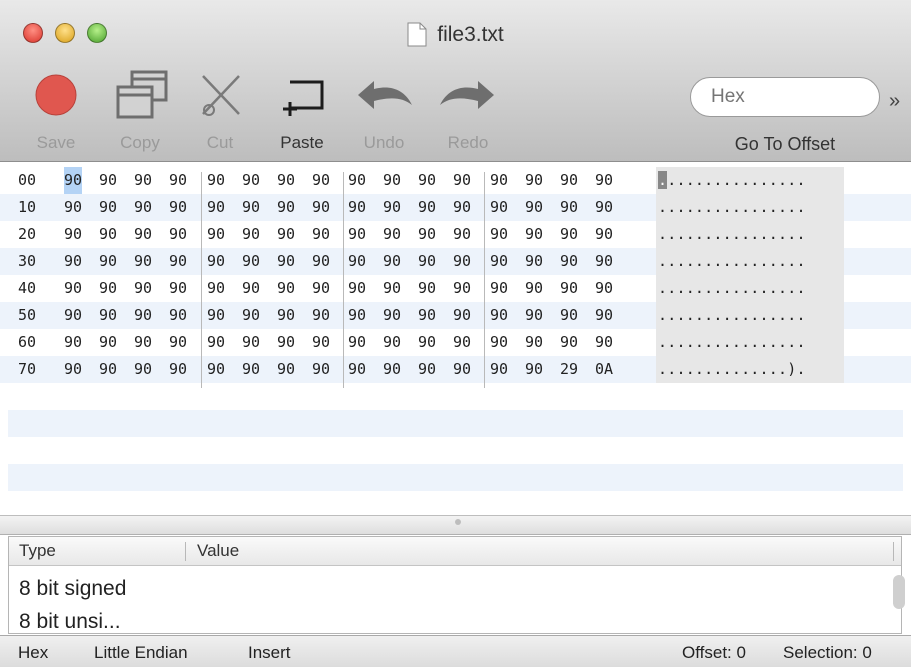 This screenshot has width=911, height=667. What do you see at coordinates (33, 653) in the screenshot?
I see `status-mode: Hex` at bounding box center [33, 653].